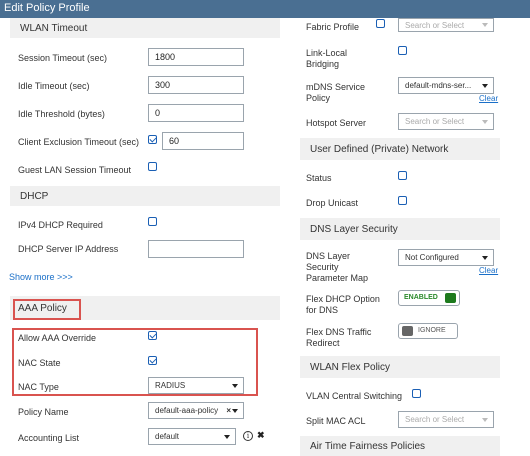 Image resolution: width=530 pixels, height=456 pixels. I want to click on idle-threshold-label: Idle Threshold (bytes), so click(61, 114).